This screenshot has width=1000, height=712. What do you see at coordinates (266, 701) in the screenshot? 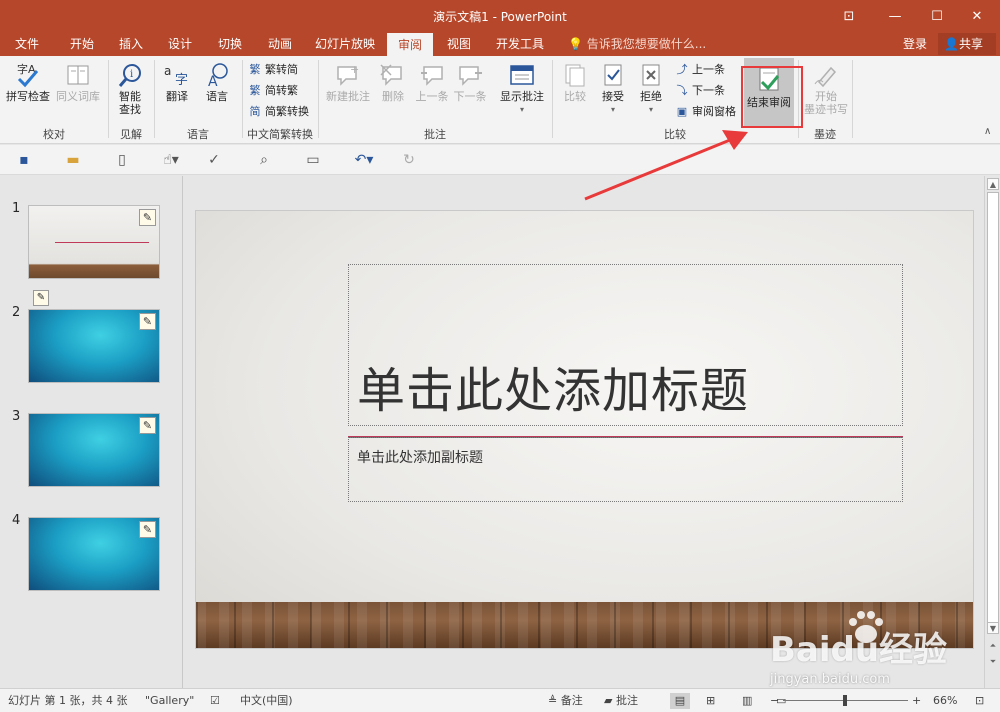
I see `language-status: 中文(中国)` at bounding box center [266, 701].